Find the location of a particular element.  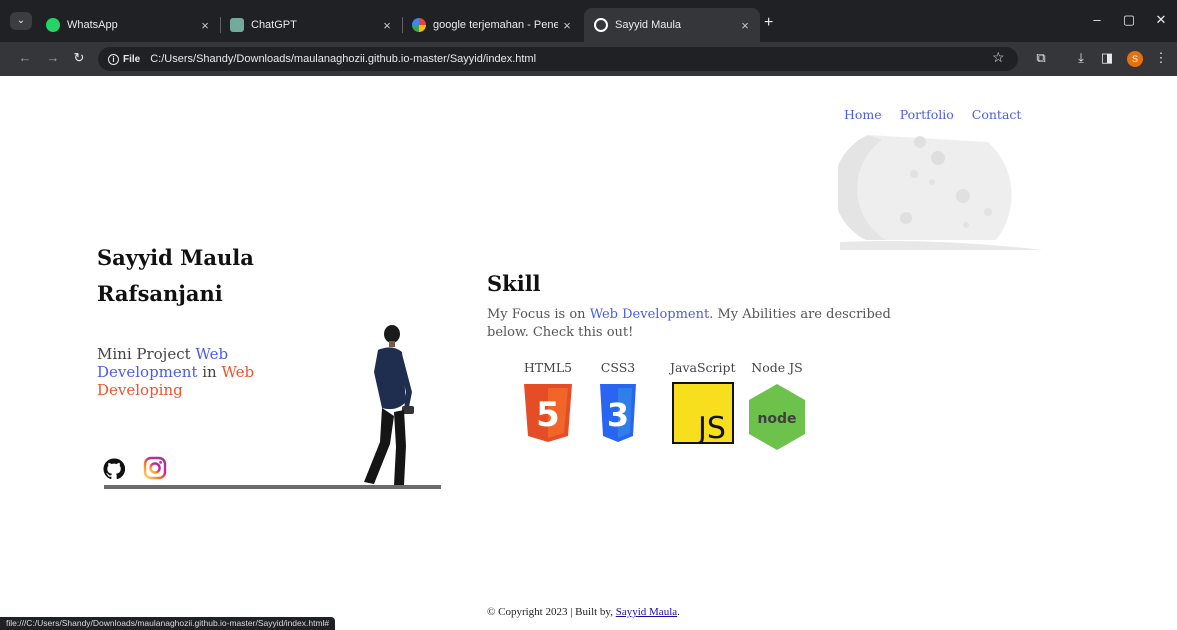

side-panel-icon: ◨ is located at coordinates (1107, 58).